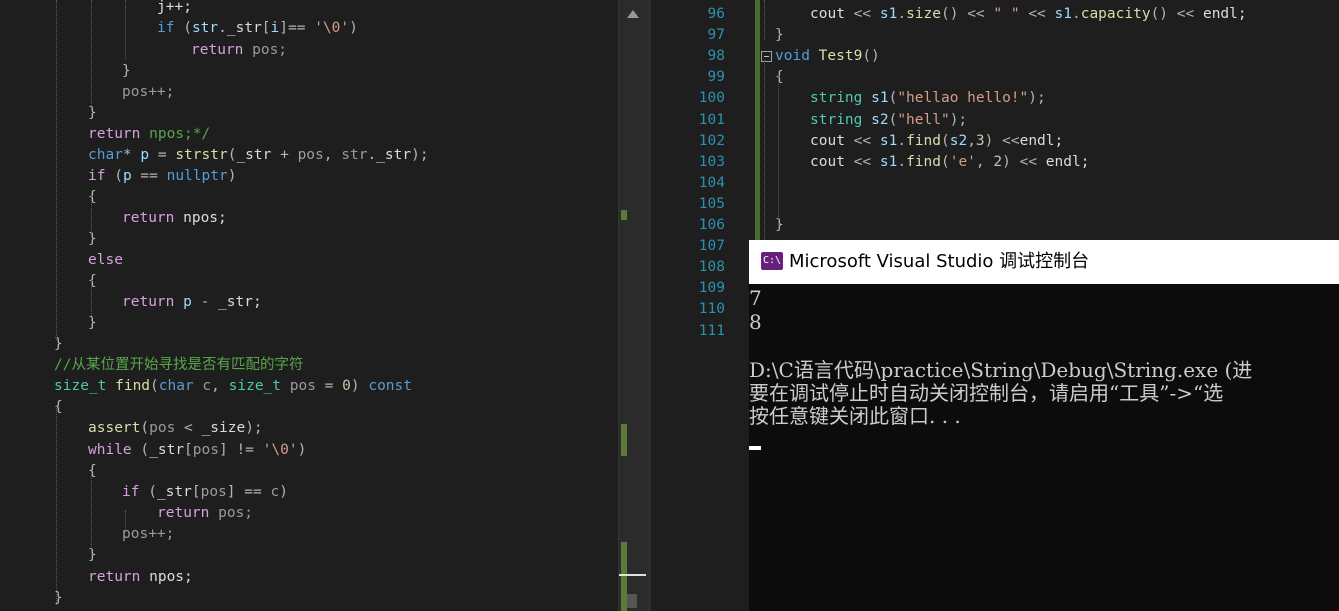 The height and width of the screenshot is (611, 1339). Describe the element at coordinates (1063, 14) in the screenshot. I see `code-token: s1` at that location.